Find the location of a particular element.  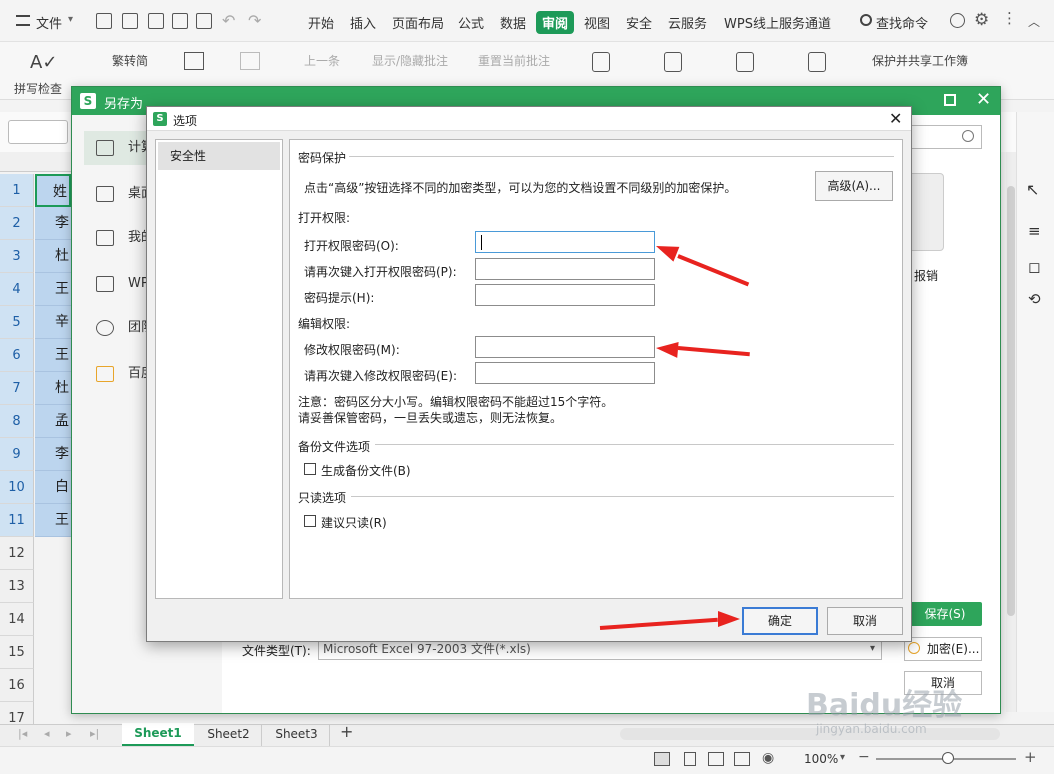

page-break-icon is located at coordinates (716, 759).